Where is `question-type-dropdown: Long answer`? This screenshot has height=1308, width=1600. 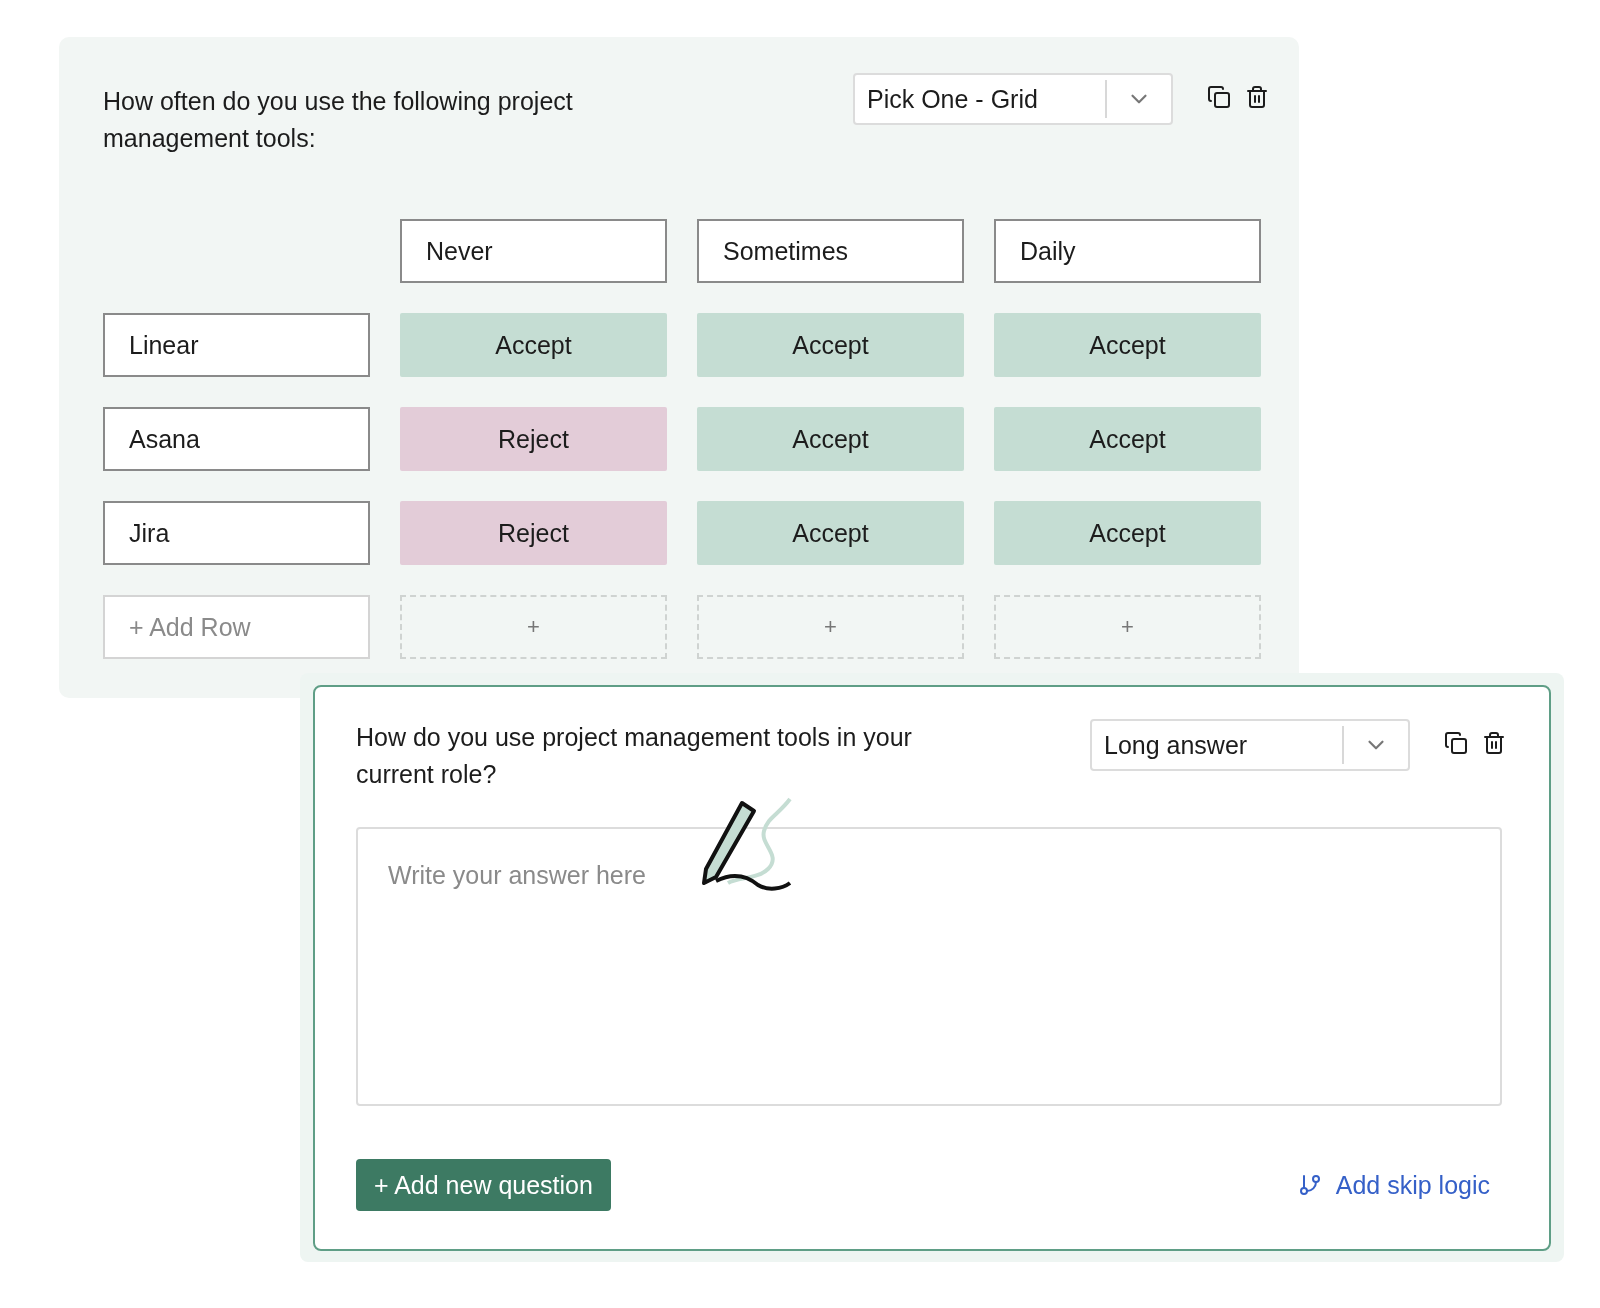
question-type-dropdown: Long answer is located at coordinates (1250, 745).